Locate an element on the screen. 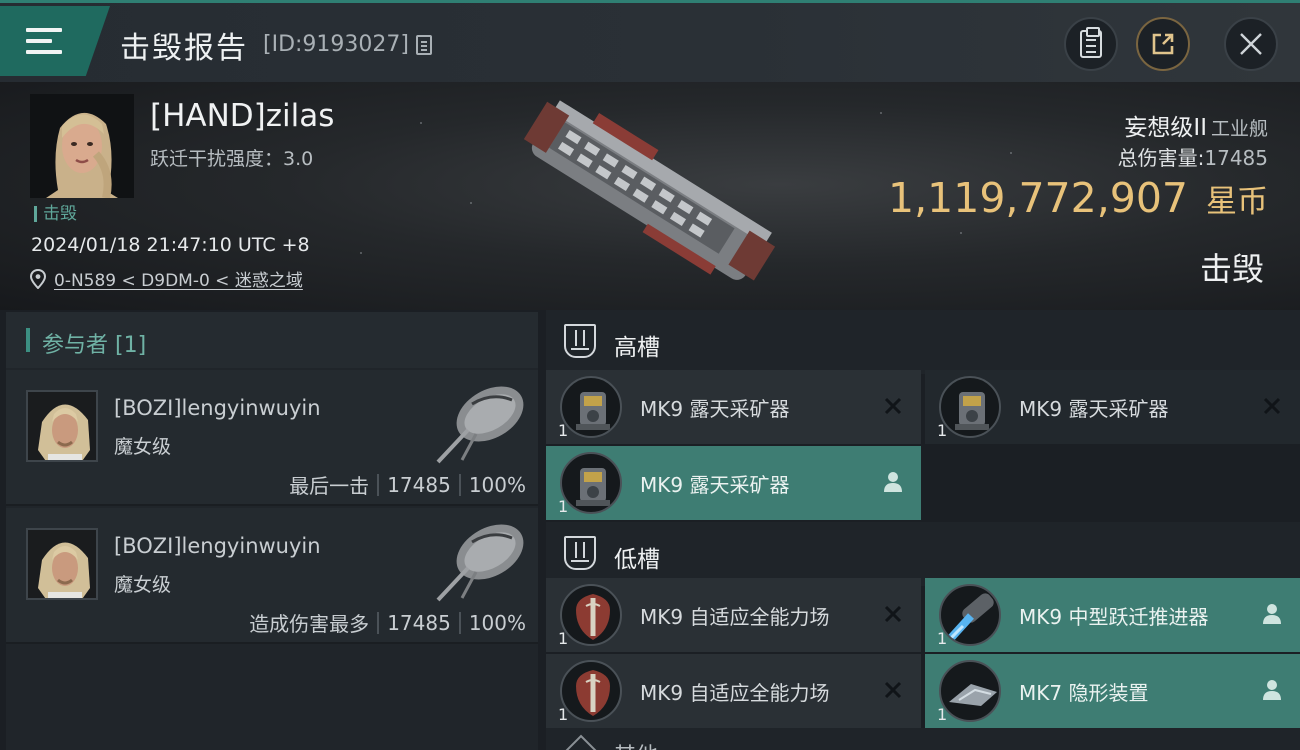 The image size is (1300, 750). location-link: 0-N589 < D9DM-0 < 迷惑之域 is located at coordinates (166, 278).